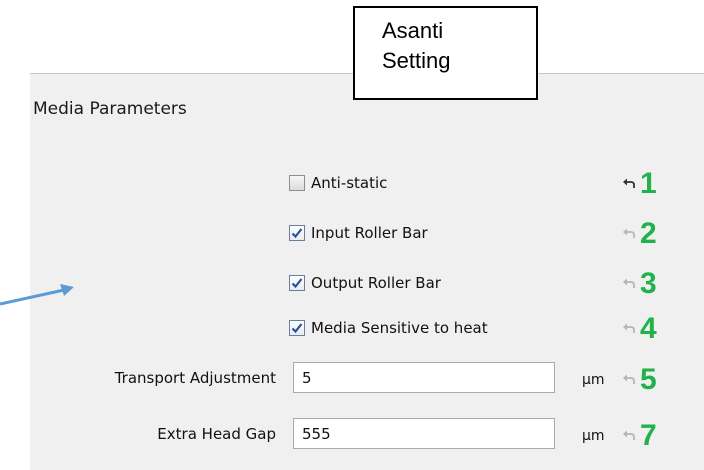  I want to click on anti-static-label: Anti-static, so click(349, 183).